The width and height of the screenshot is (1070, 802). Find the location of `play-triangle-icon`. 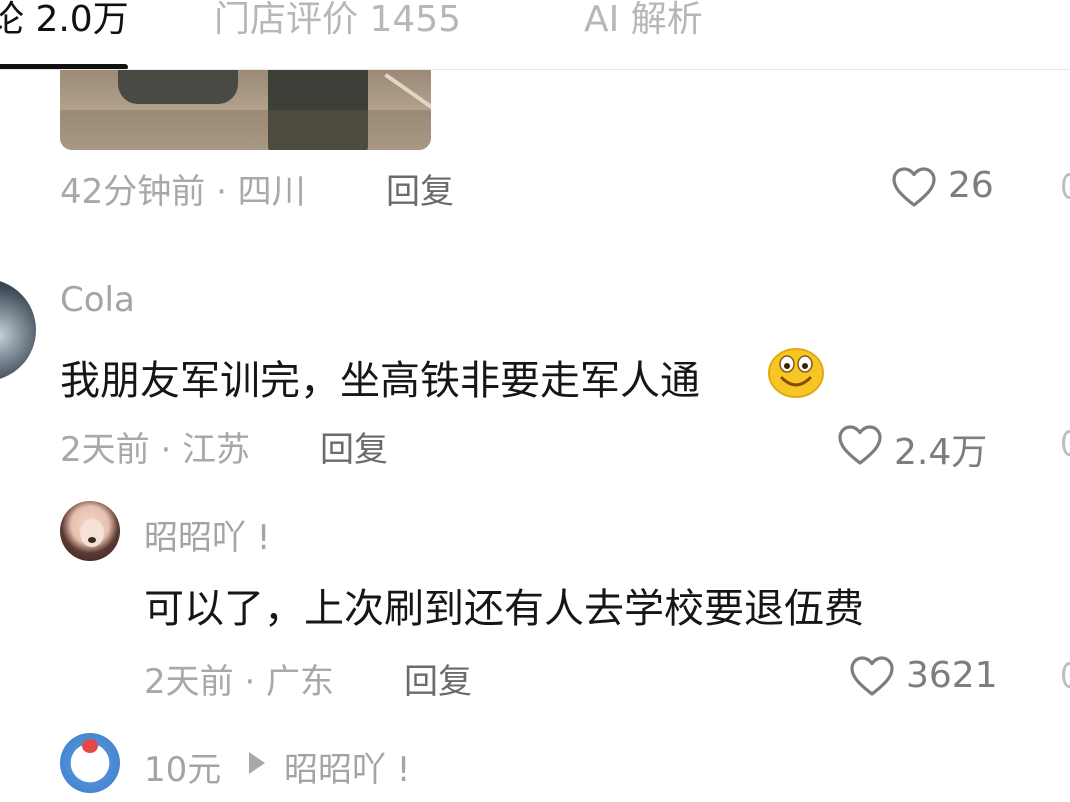

play-triangle-icon is located at coordinates (257, 763).